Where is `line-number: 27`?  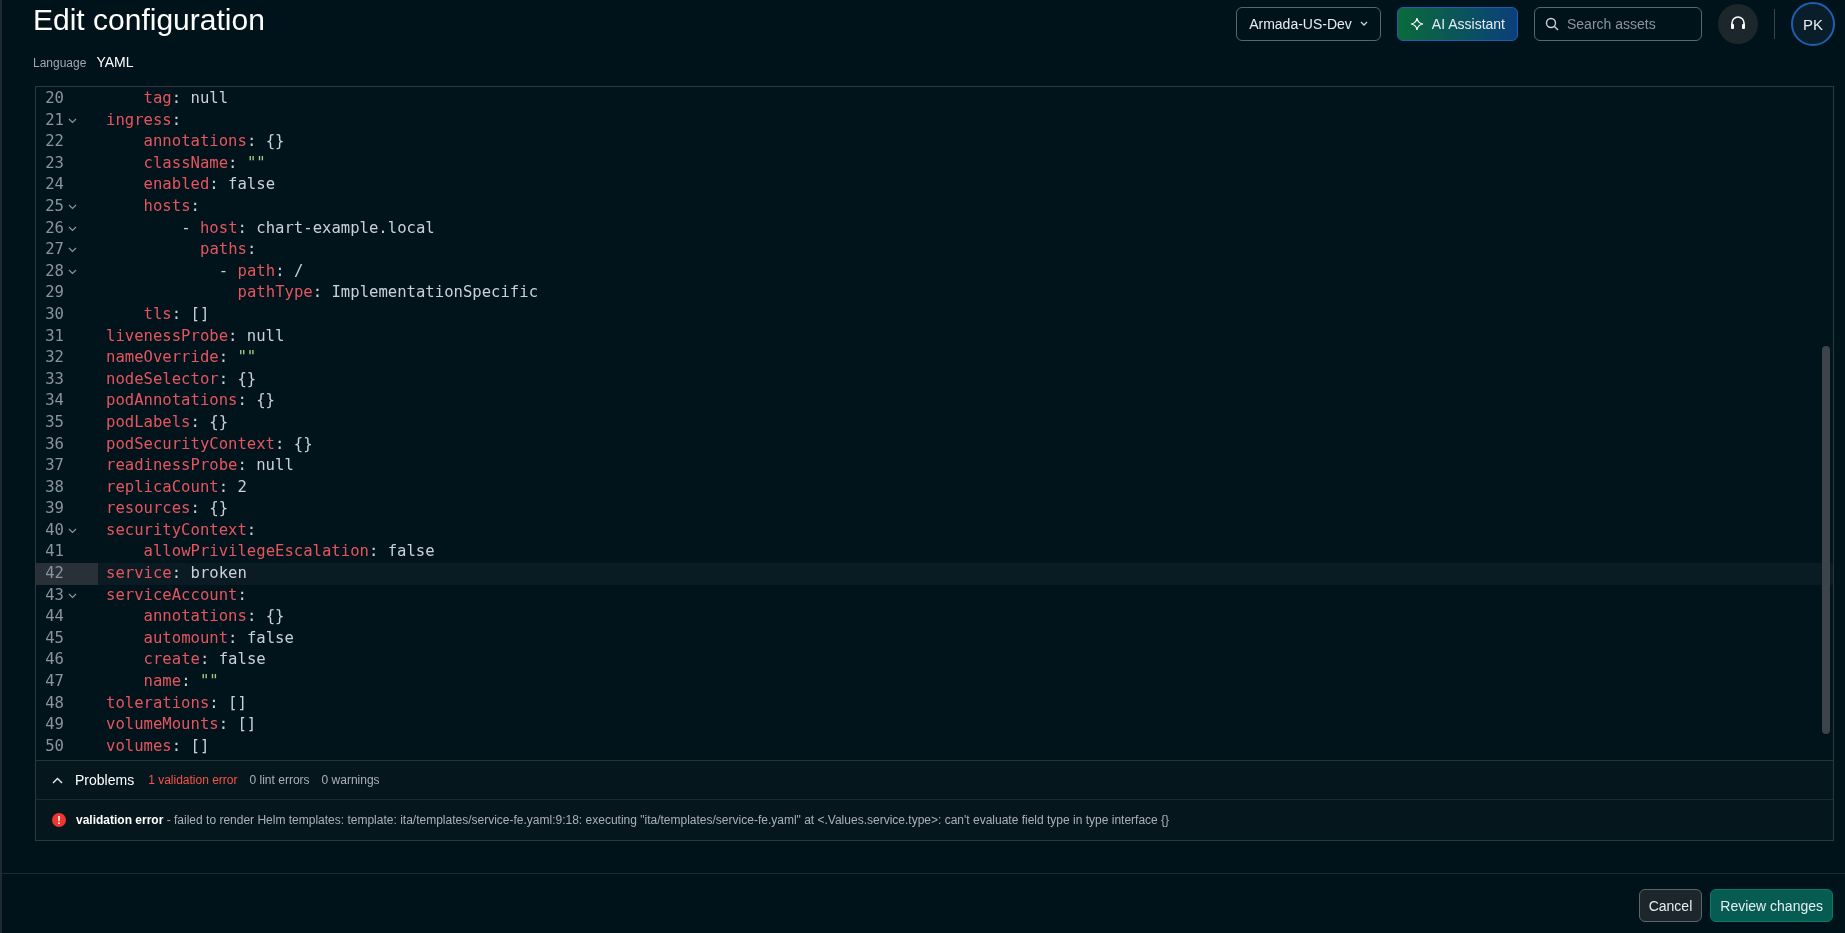 line-number: 27 is located at coordinates (54, 250).